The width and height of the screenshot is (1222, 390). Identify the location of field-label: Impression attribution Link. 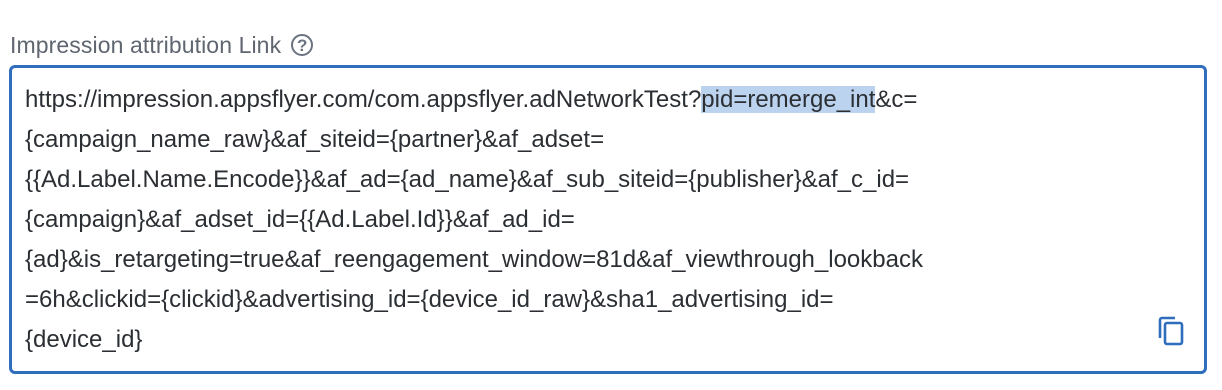
(146, 44).